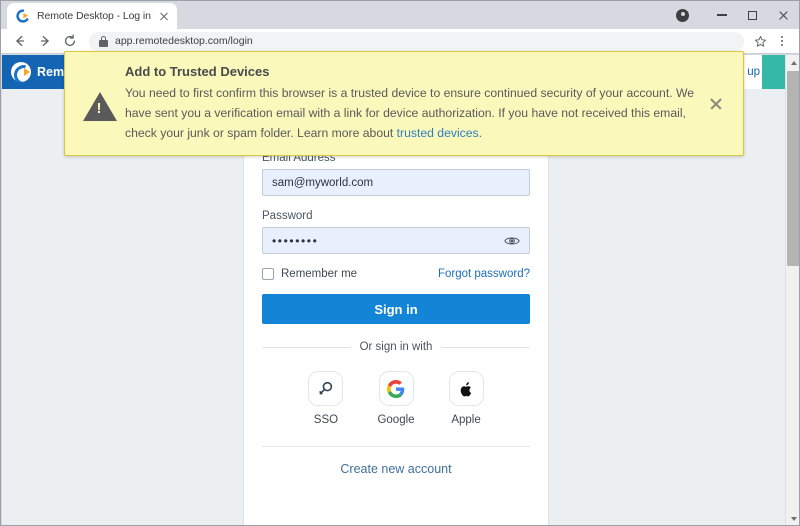  I want to click on card-divider, so click(396, 446).